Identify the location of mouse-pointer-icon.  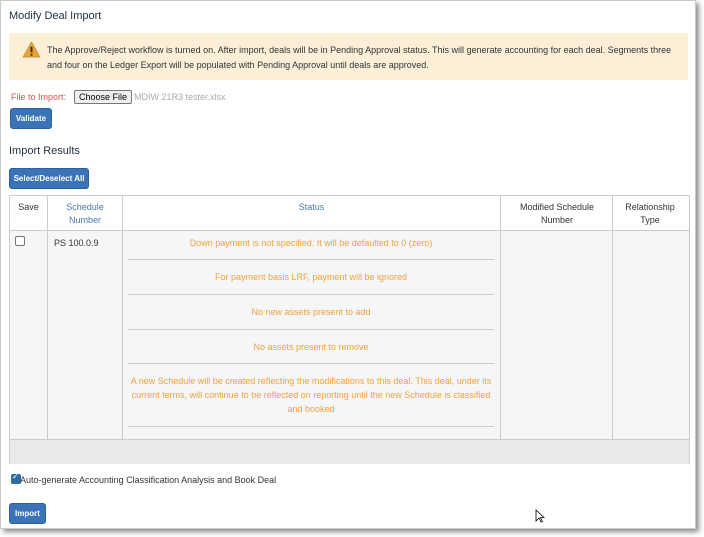
(540, 516).